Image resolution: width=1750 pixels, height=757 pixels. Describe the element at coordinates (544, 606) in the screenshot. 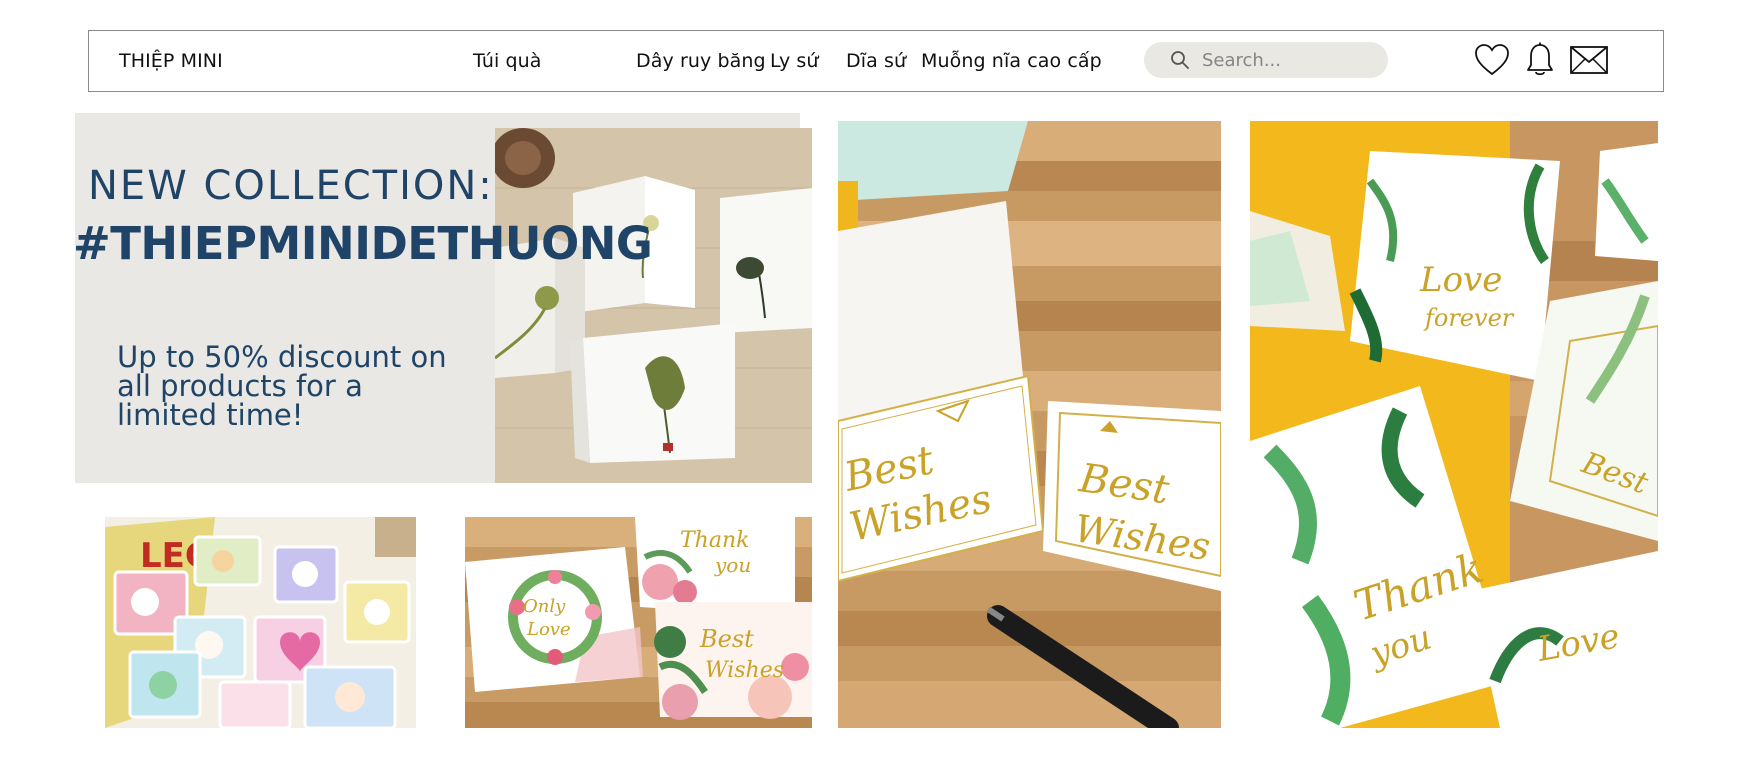

I see `card-text-only: Only` at that location.